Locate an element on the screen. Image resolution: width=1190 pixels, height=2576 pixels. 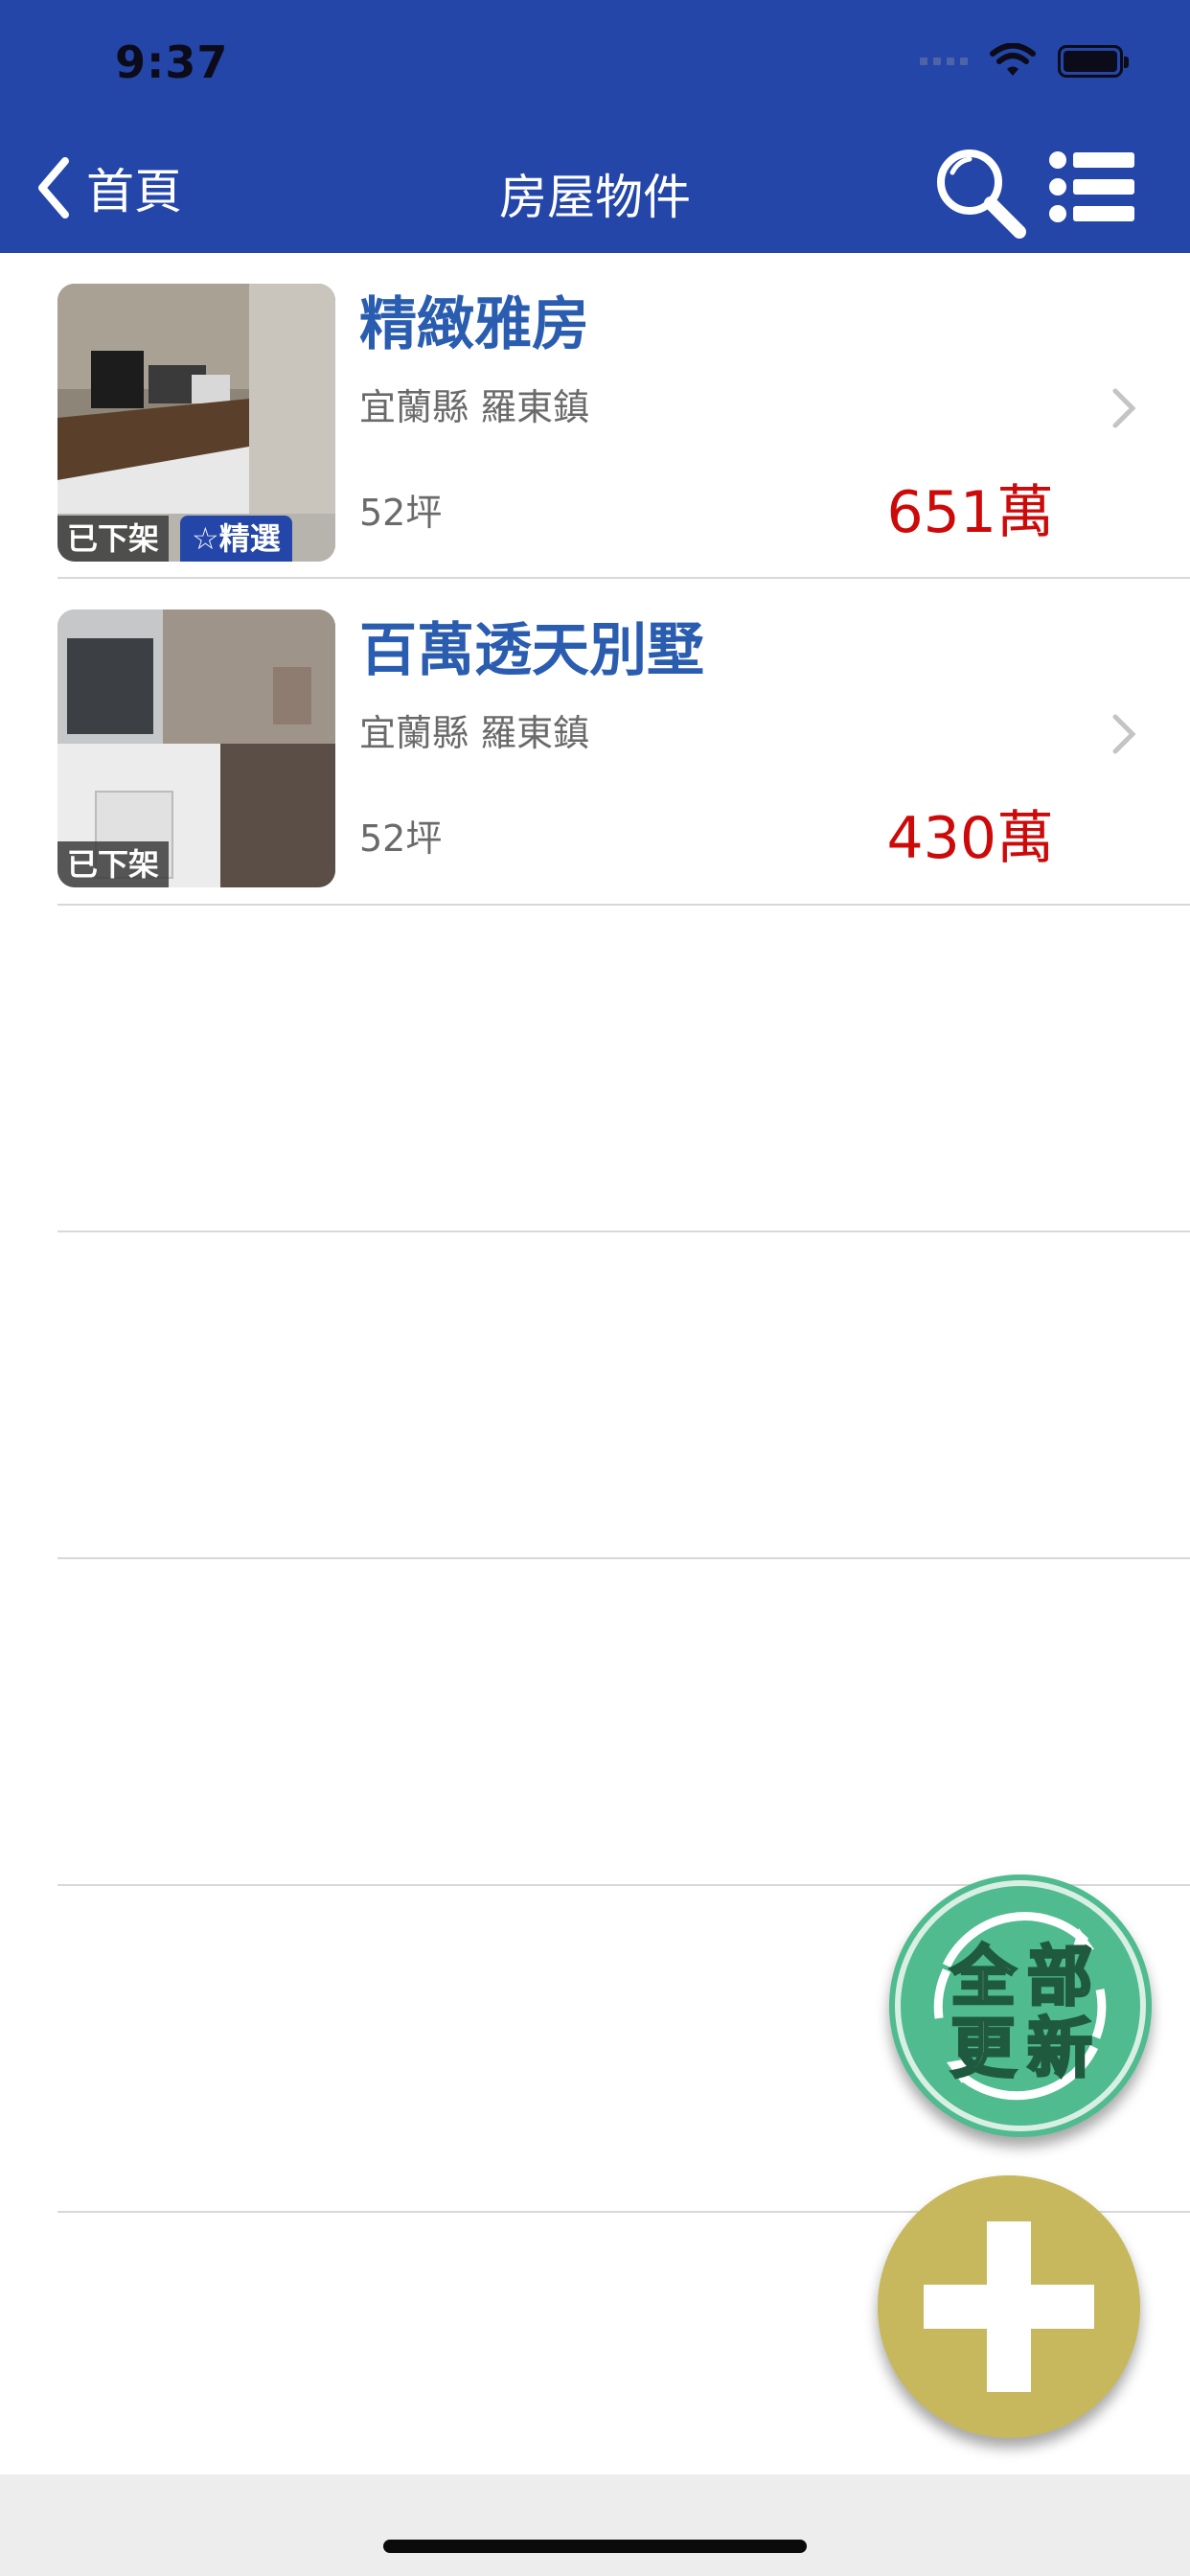
wifi-icon is located at coordinates (1013, 59).